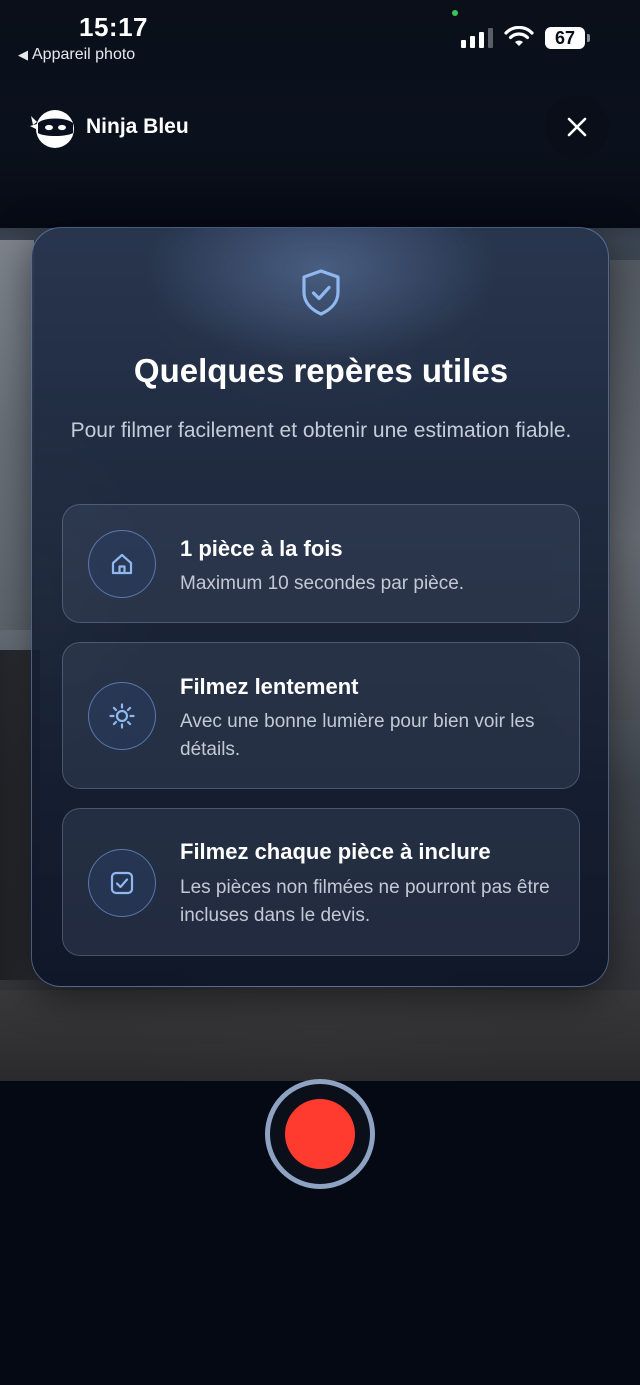 This screenshot has height=1385, width=640. I want to click on cellular-signal-icon, so click(477, 38).